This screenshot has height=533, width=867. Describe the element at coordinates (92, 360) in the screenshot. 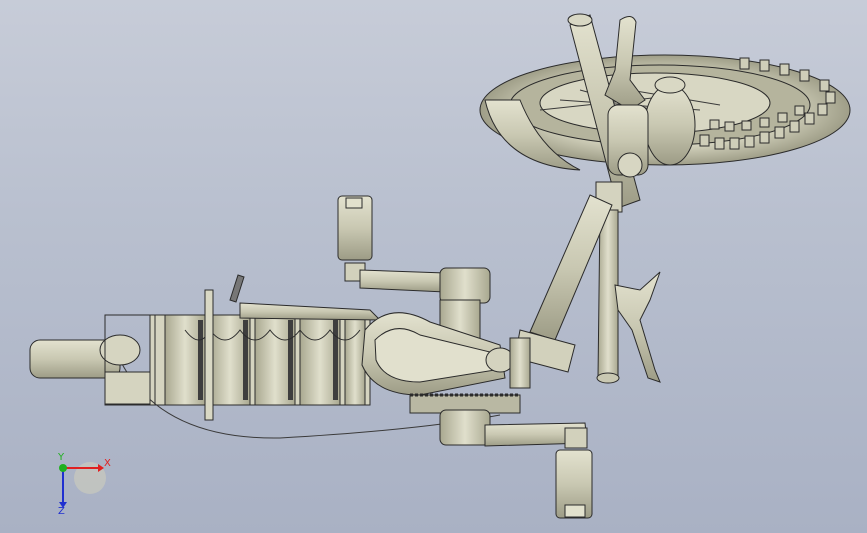

I see `rear-hub` at that location.